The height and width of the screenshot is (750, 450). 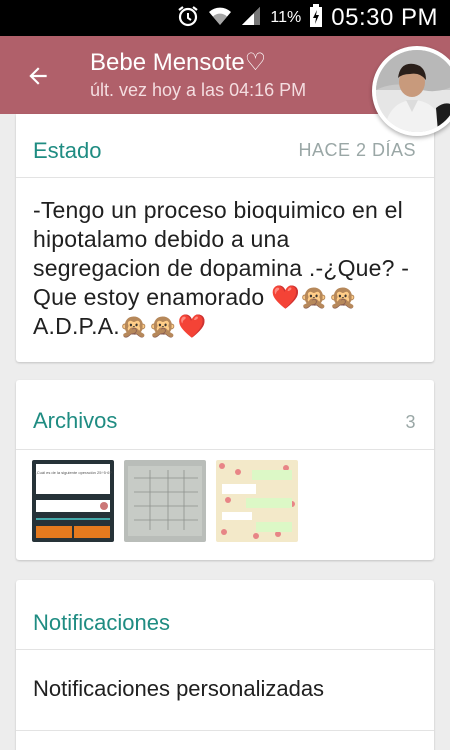 What do you see at coordinates (410, 422) in the screenshot?
I see `files-count: 3` at bounding box center [410, 422].